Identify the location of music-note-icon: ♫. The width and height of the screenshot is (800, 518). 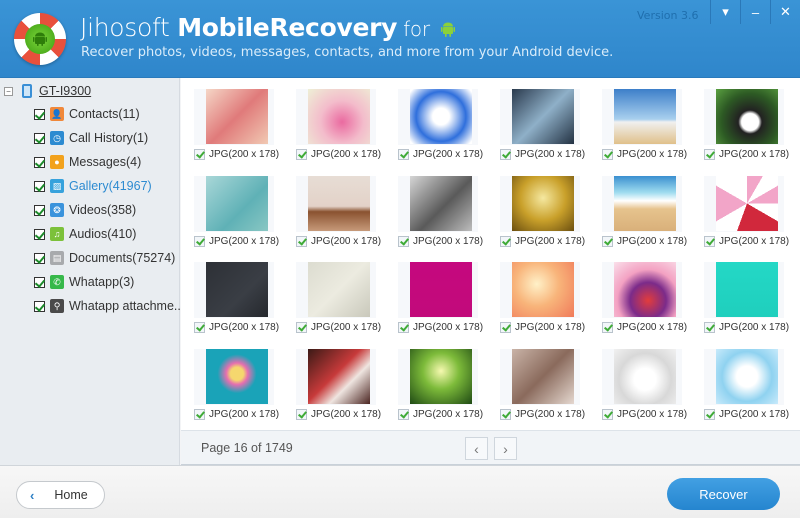
(57, 234).